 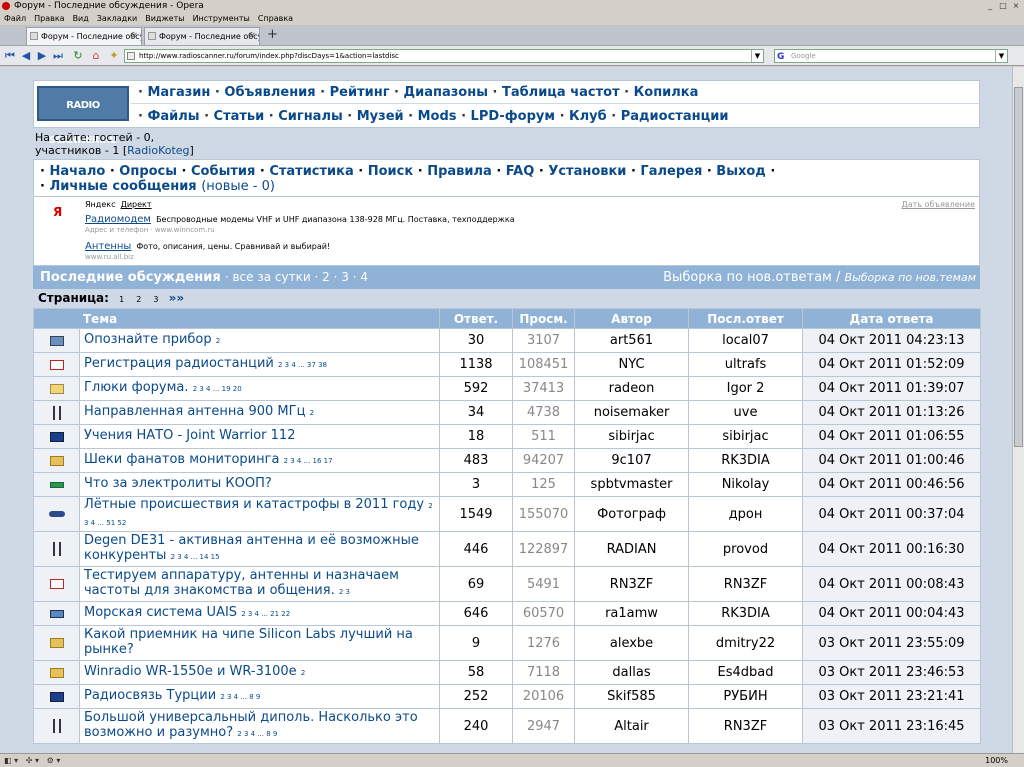 I want to click on forum-nav-logout: Выход, so click(x=740, y=171).